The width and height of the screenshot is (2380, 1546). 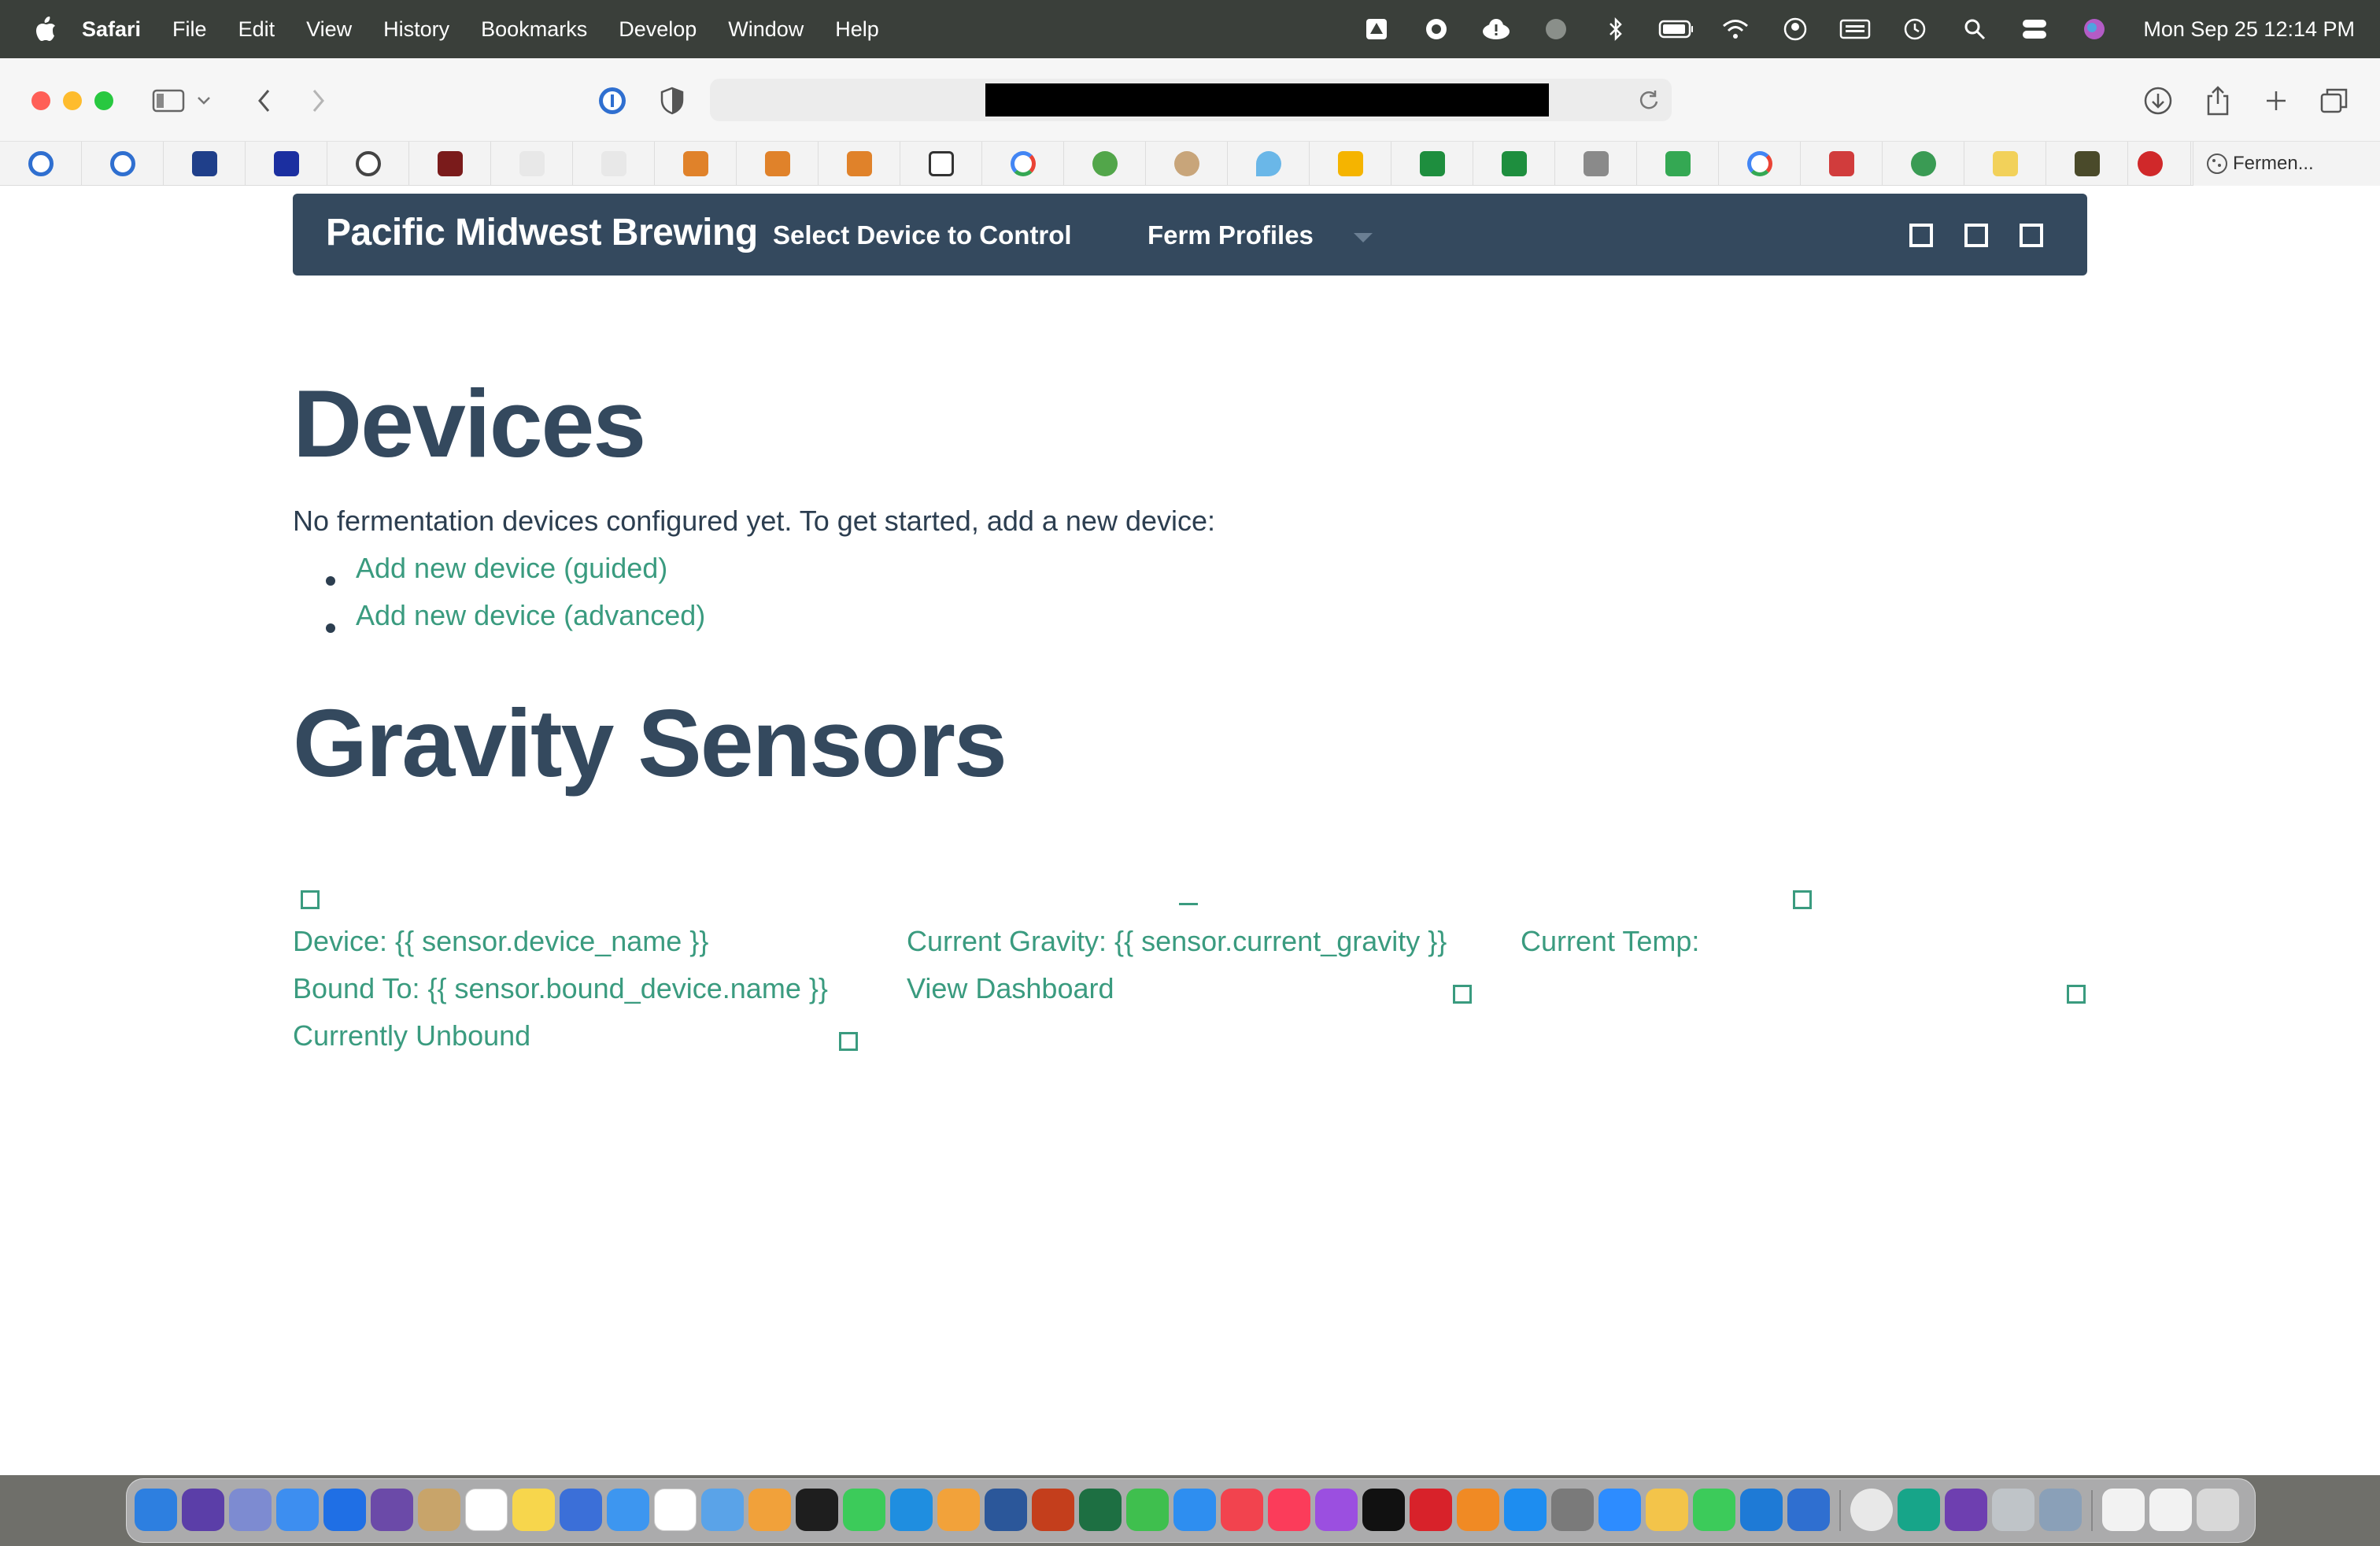 What do you see at coordinates (318, 101) in the screenshot?
I see `forward-icon` at bounding box center [318, 101].